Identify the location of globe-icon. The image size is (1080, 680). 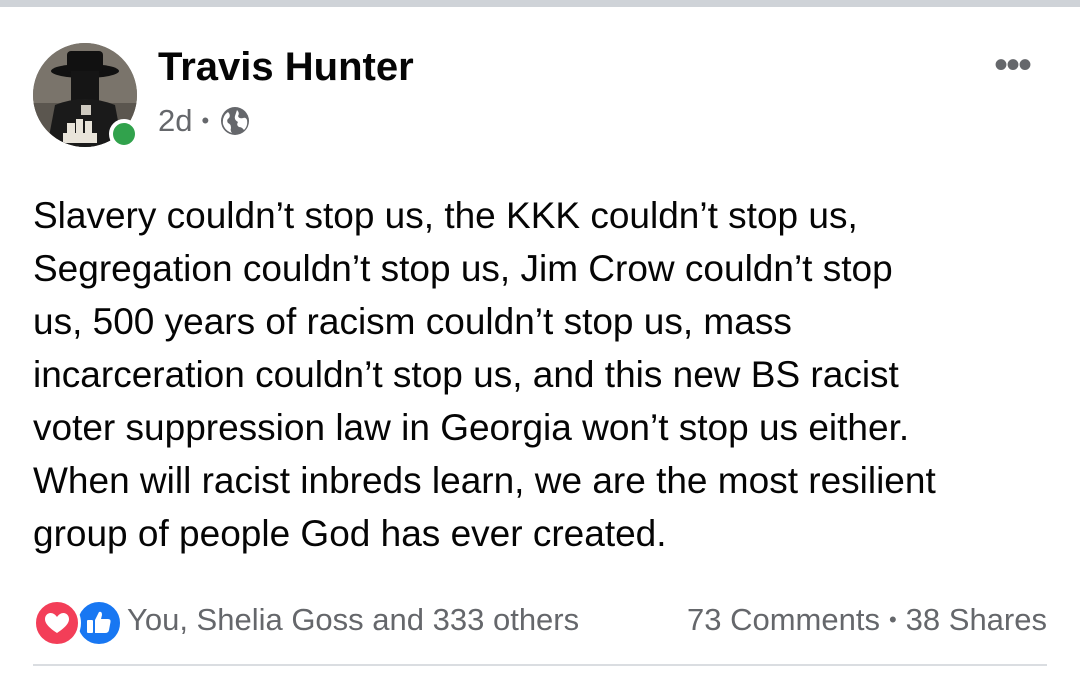
(235, 121).